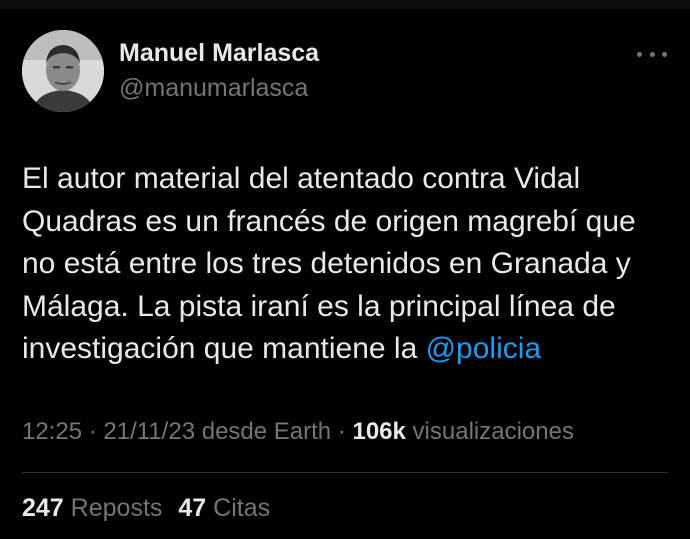 The width and height of the screenshot is (690, 539). Describe the element at coordinates (345, 472) in the screenshot. I see `divider` at that location.